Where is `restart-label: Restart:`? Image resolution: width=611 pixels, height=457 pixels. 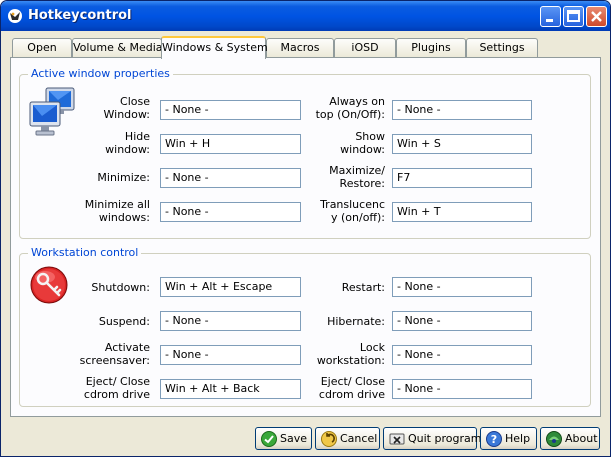
restart-label: Restart: is located at coordinates (363, 287).